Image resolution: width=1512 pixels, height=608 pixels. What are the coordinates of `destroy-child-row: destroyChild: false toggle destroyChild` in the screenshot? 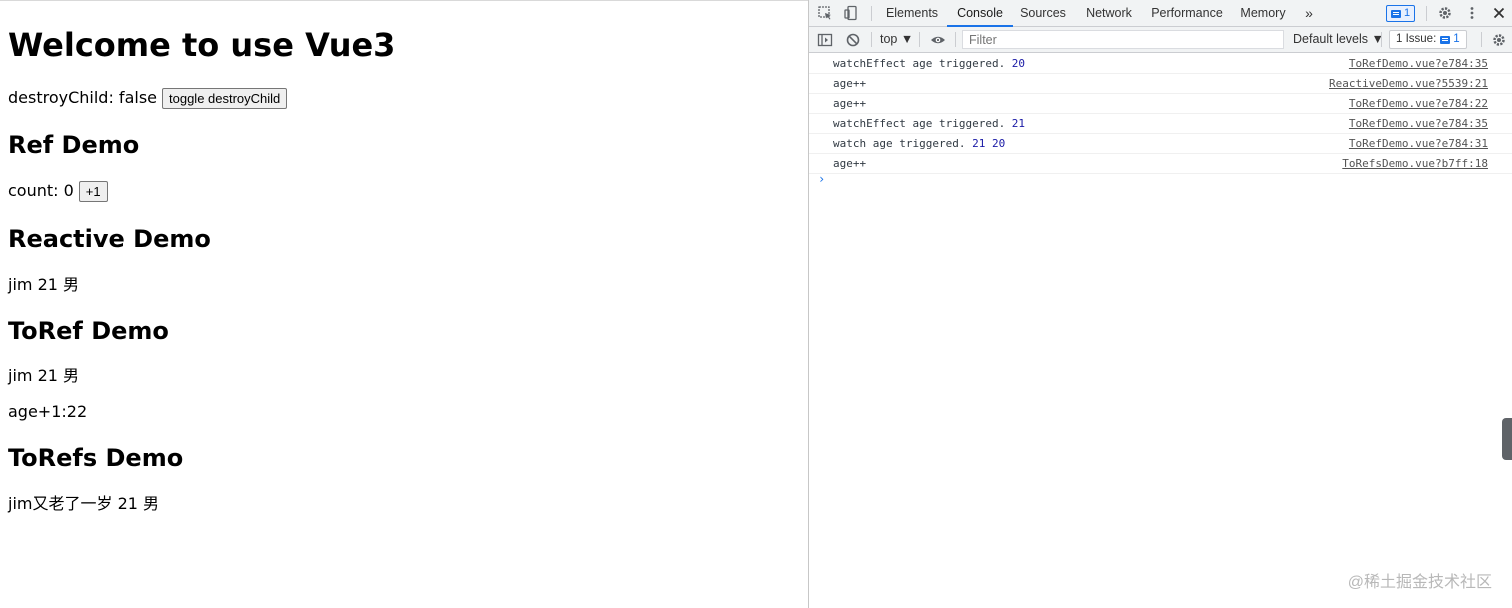 It's located at (148, 98).